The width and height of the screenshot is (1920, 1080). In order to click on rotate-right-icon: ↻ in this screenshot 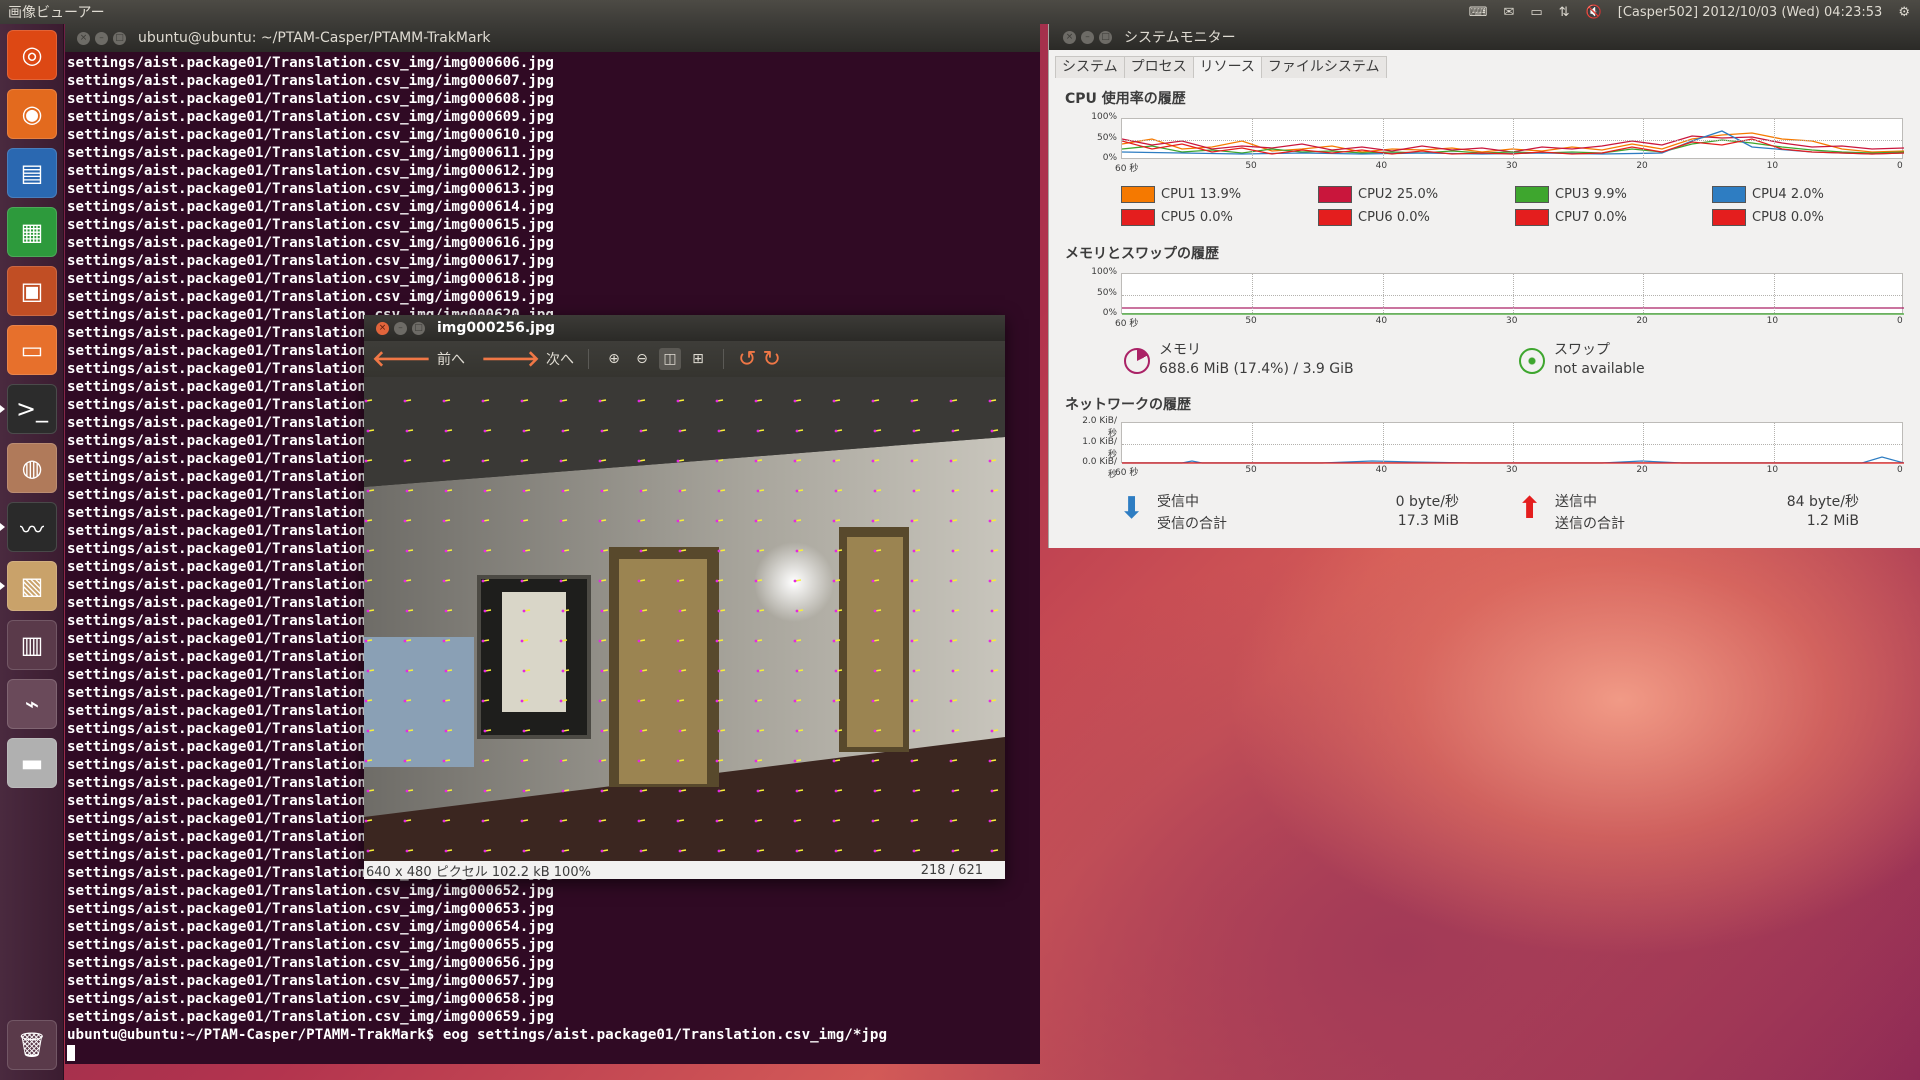, I will do `click(771, 359)`.